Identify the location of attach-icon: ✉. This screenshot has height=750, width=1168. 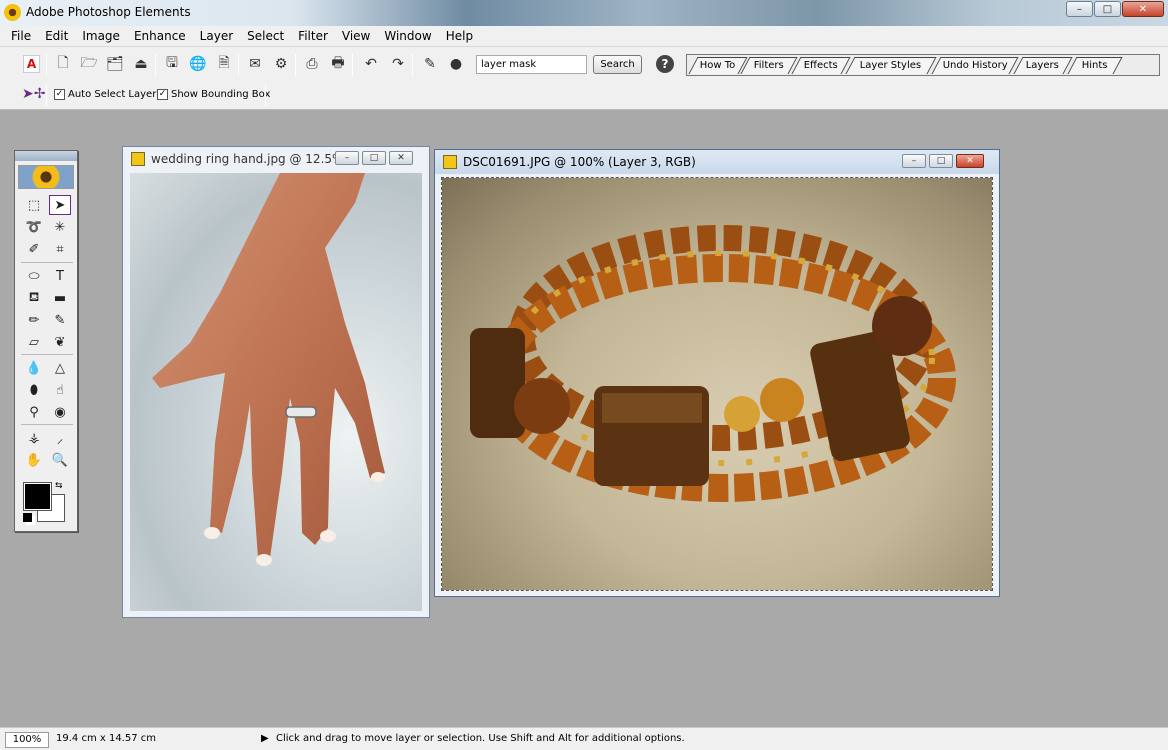
(255, 64).